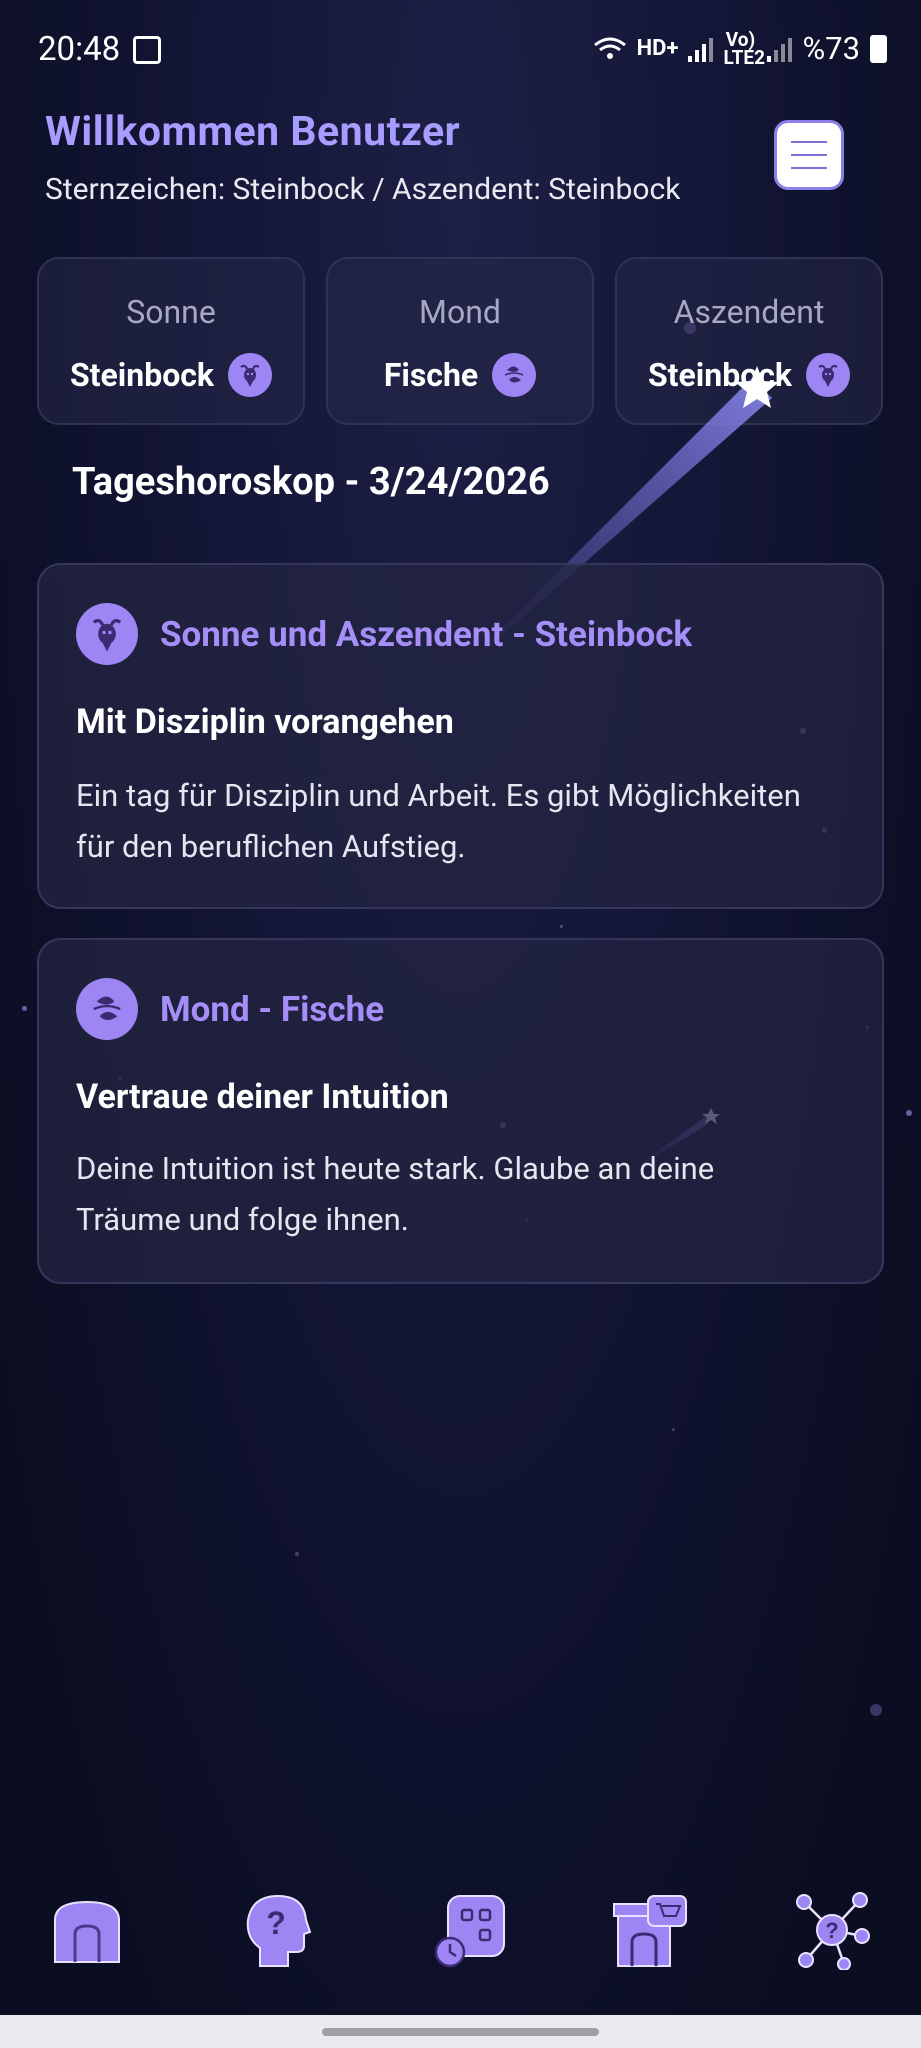 The height and width of the screenshot is (2048, 921). I want to click on shop-icon, so click(650, 1931).